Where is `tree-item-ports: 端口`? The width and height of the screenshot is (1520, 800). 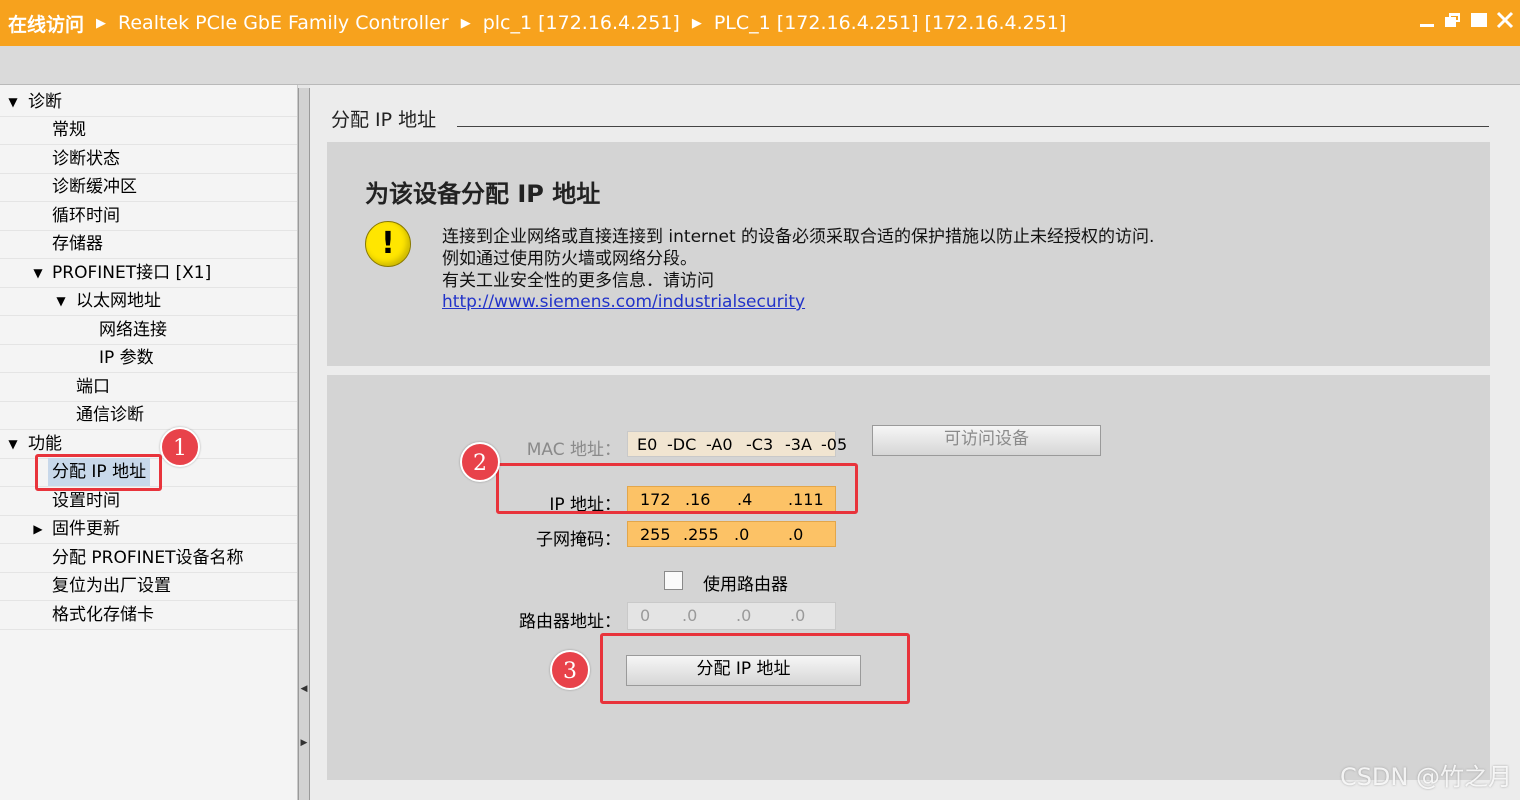
tree-item-ports: 端口 is located at coordinates (148, 387).